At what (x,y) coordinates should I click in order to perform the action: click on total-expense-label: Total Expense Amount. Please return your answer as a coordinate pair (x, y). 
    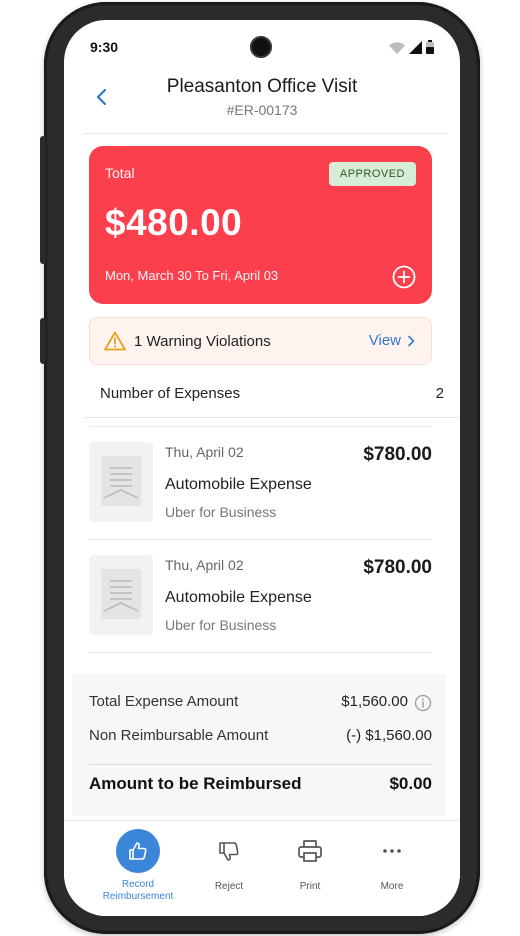
    Looking at the image, I should click on (164, 701).